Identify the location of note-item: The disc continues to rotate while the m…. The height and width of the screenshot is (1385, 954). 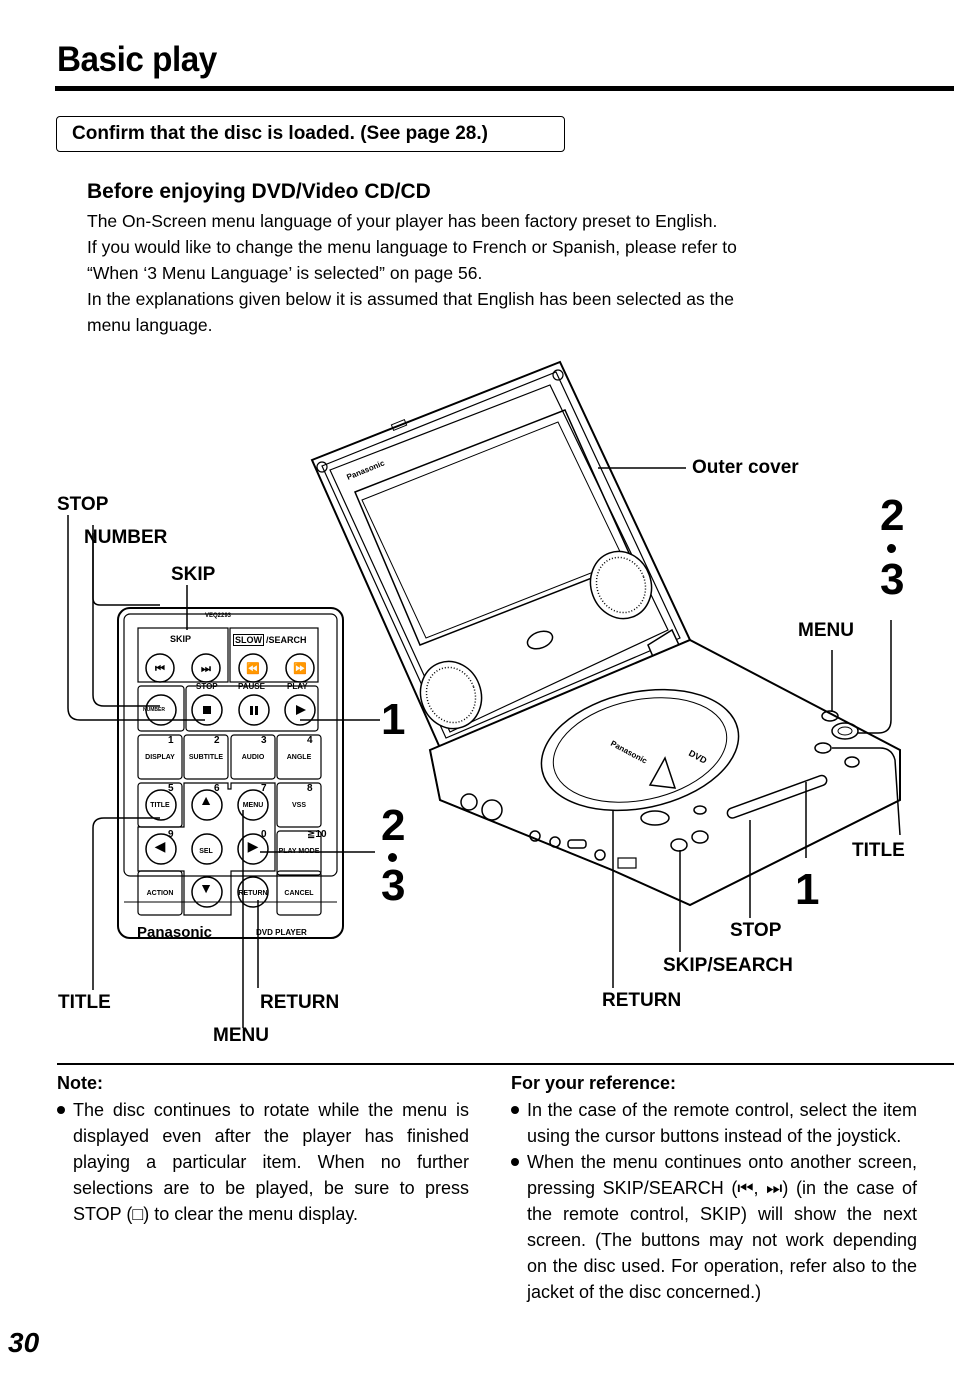
(263, 1162).